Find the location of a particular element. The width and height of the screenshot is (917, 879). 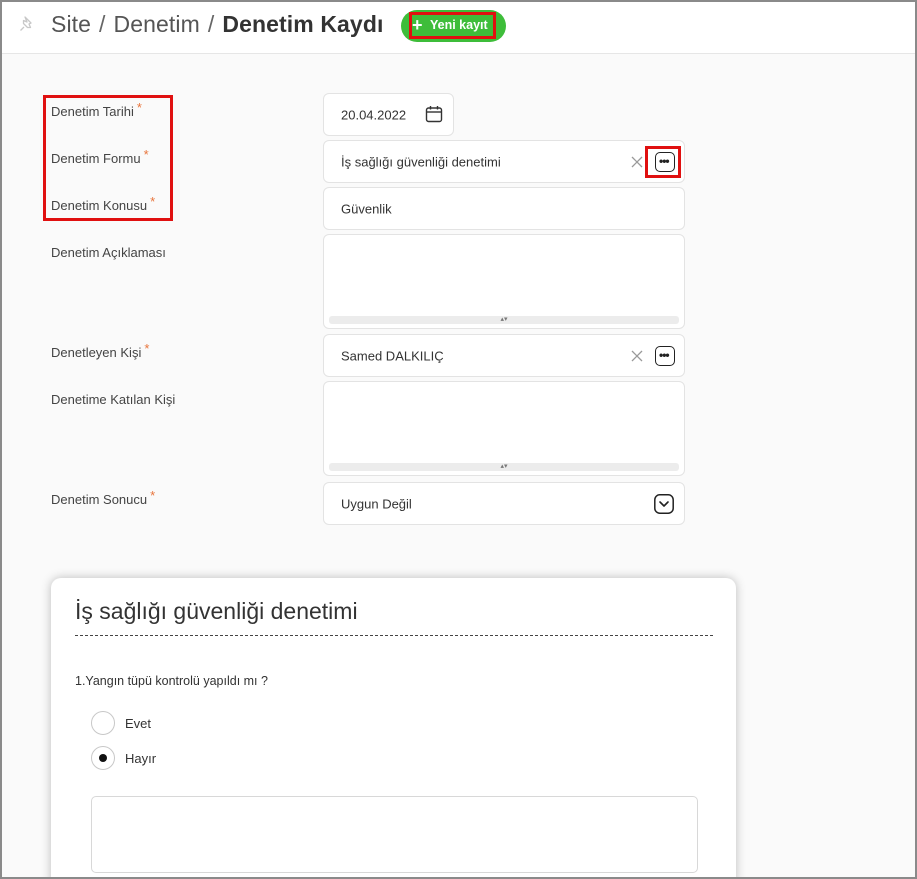

breadcrumb-site: Site is located at coordinates (71, 24).